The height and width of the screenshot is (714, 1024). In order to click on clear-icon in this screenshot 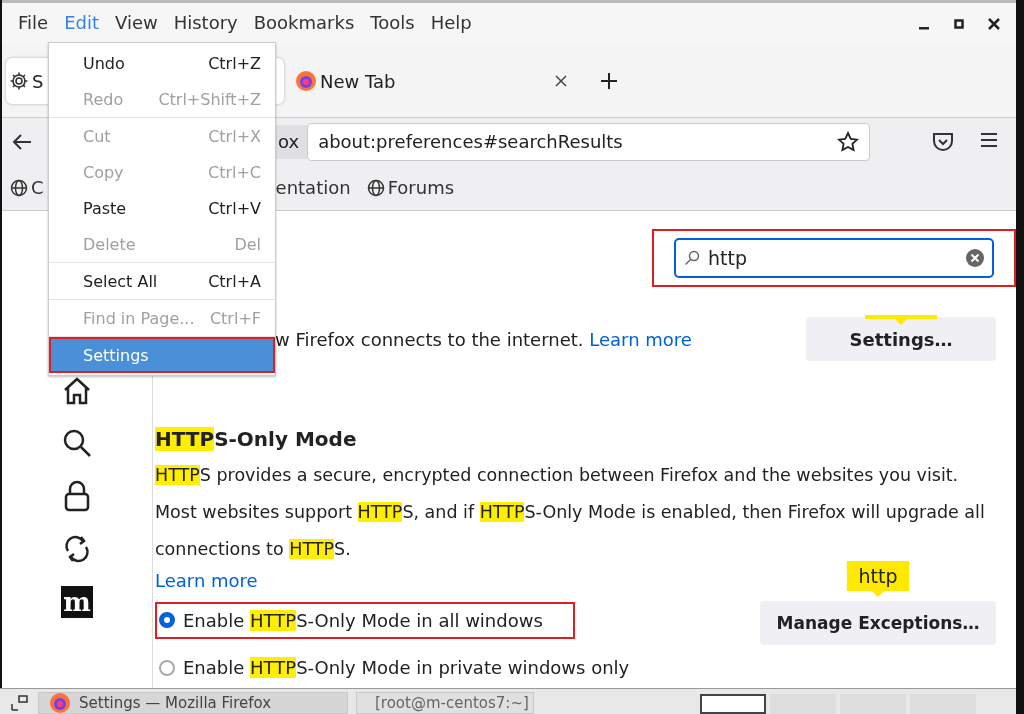, I will do `click(975, 258)`.